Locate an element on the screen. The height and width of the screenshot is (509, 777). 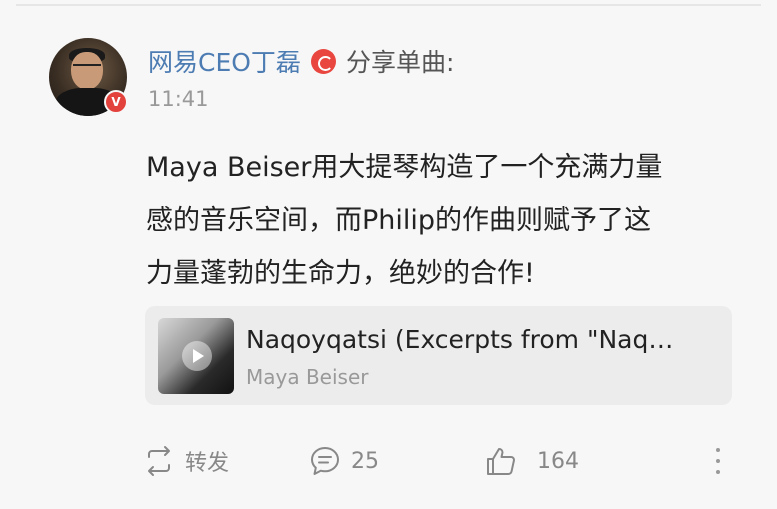
repost-label: 转发 is located at coordinates (207, 463).